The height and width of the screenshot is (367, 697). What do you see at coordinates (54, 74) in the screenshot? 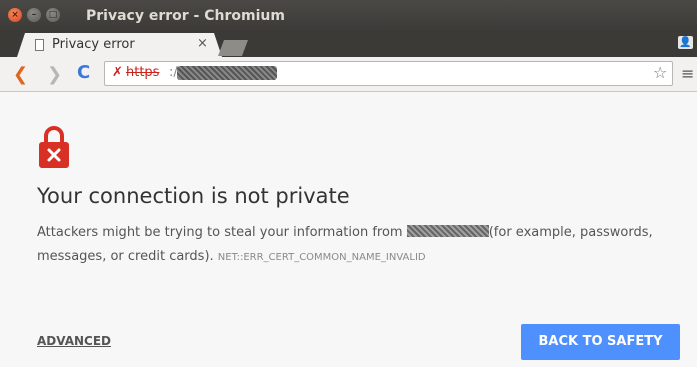
I see `forward-button: ❯` at bounding box center [54, 74].